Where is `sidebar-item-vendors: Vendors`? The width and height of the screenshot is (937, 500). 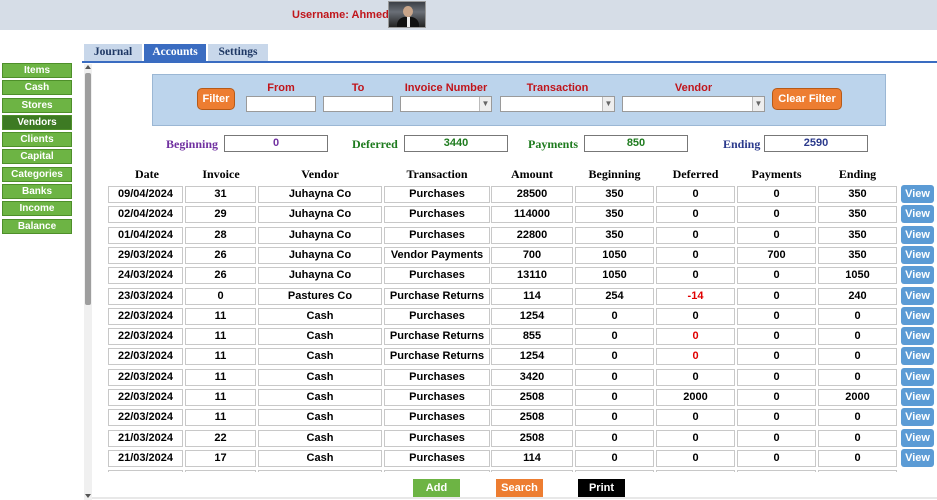
sidebar-item-vendors: Vendors is located at coordinates (37, 122).